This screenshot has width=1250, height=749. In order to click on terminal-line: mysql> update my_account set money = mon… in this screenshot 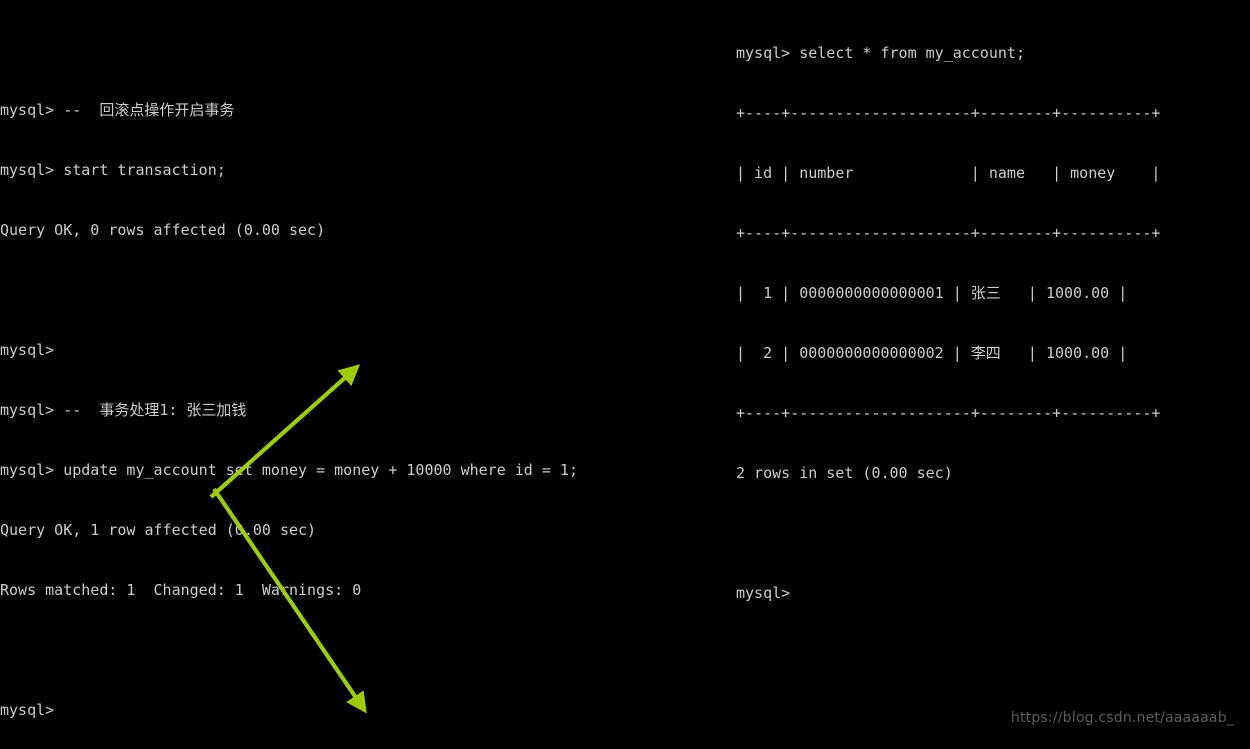, I will do `click(289, 470)`.